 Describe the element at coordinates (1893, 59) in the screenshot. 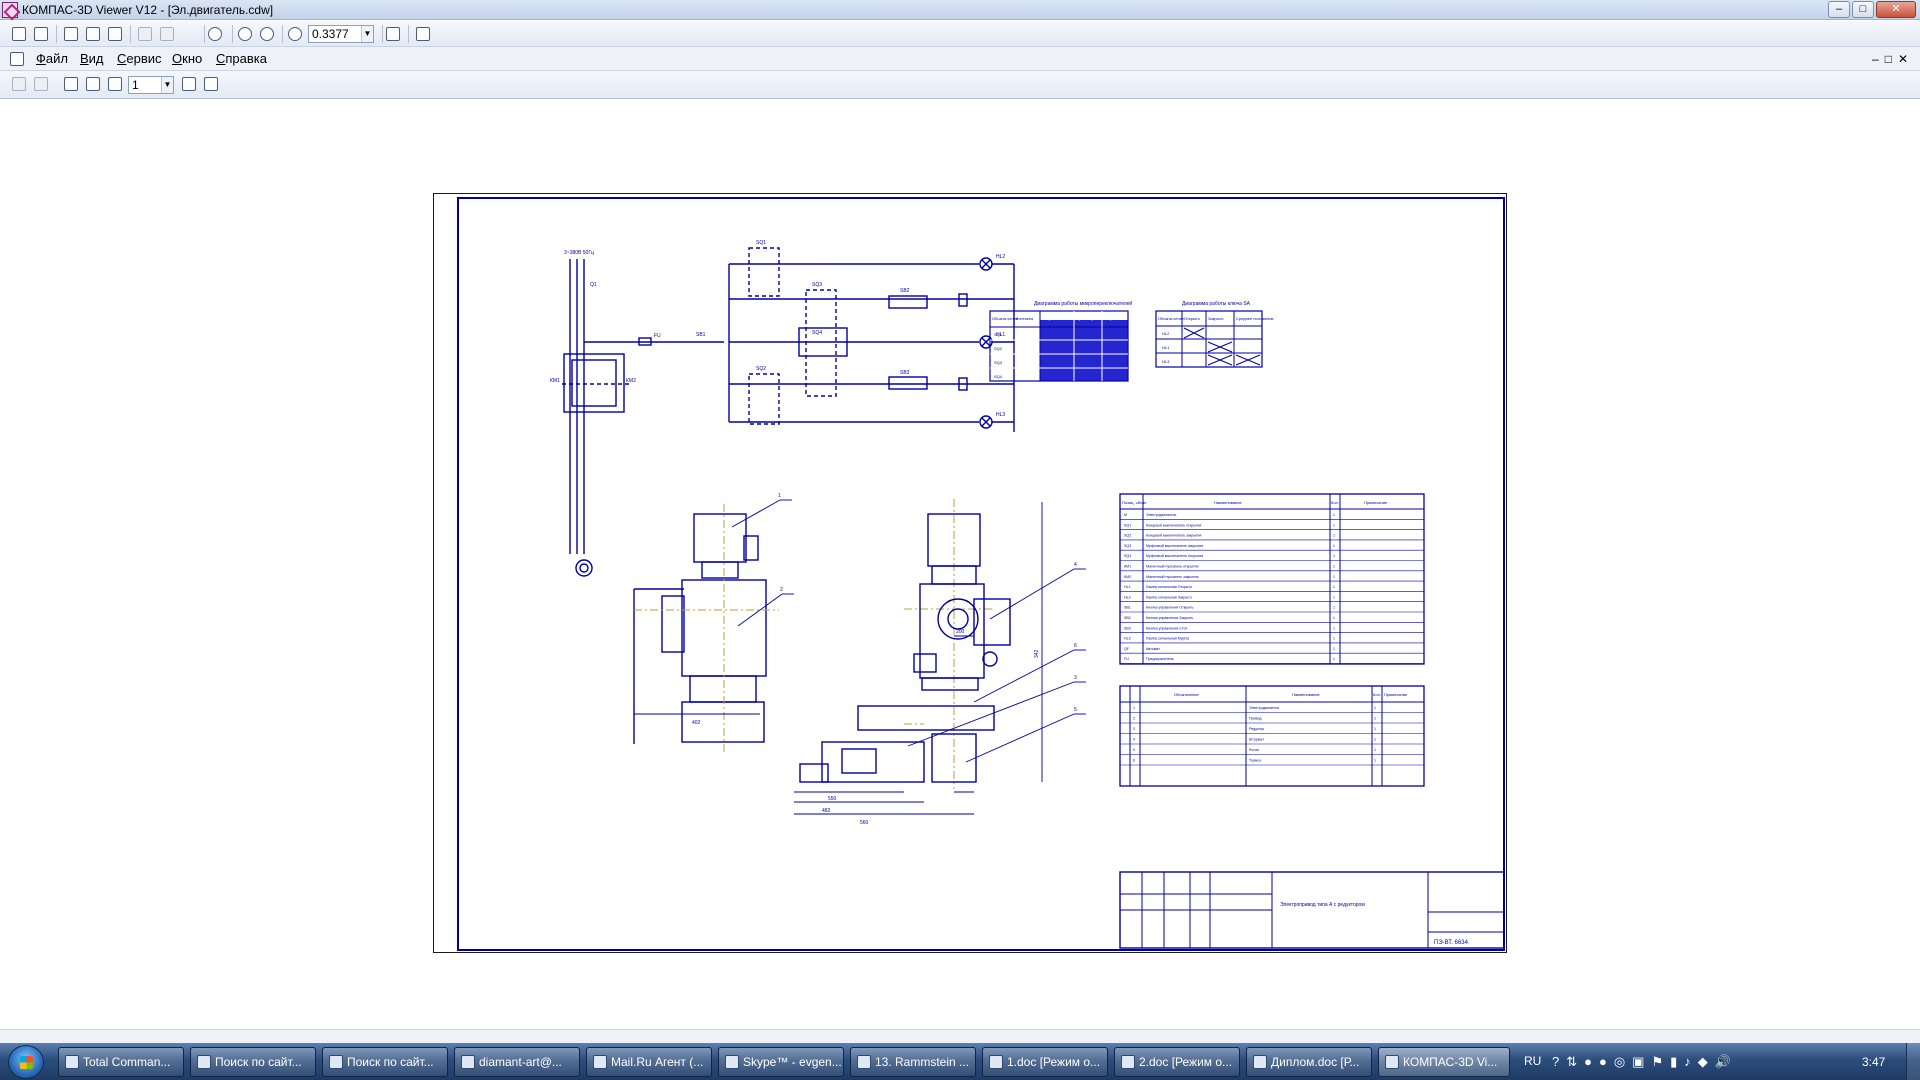

I see `document-window-controls: –□✕` at that location.